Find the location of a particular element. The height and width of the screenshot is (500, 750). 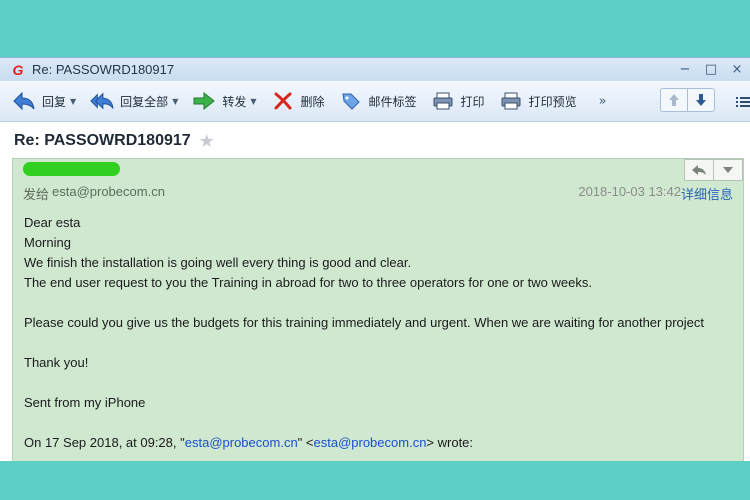

tag-icon is located at coordinates (351, 101).